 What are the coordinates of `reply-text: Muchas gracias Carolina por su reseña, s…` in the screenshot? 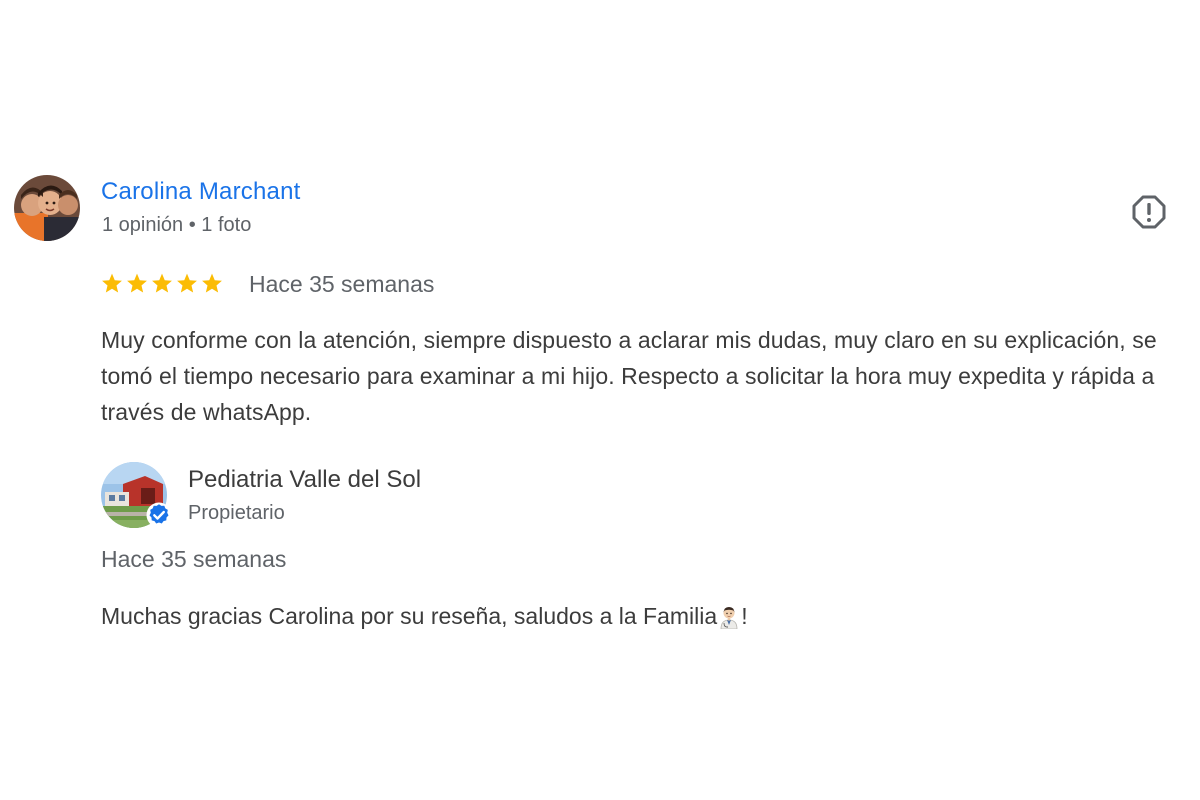 It's located at (424, 616).